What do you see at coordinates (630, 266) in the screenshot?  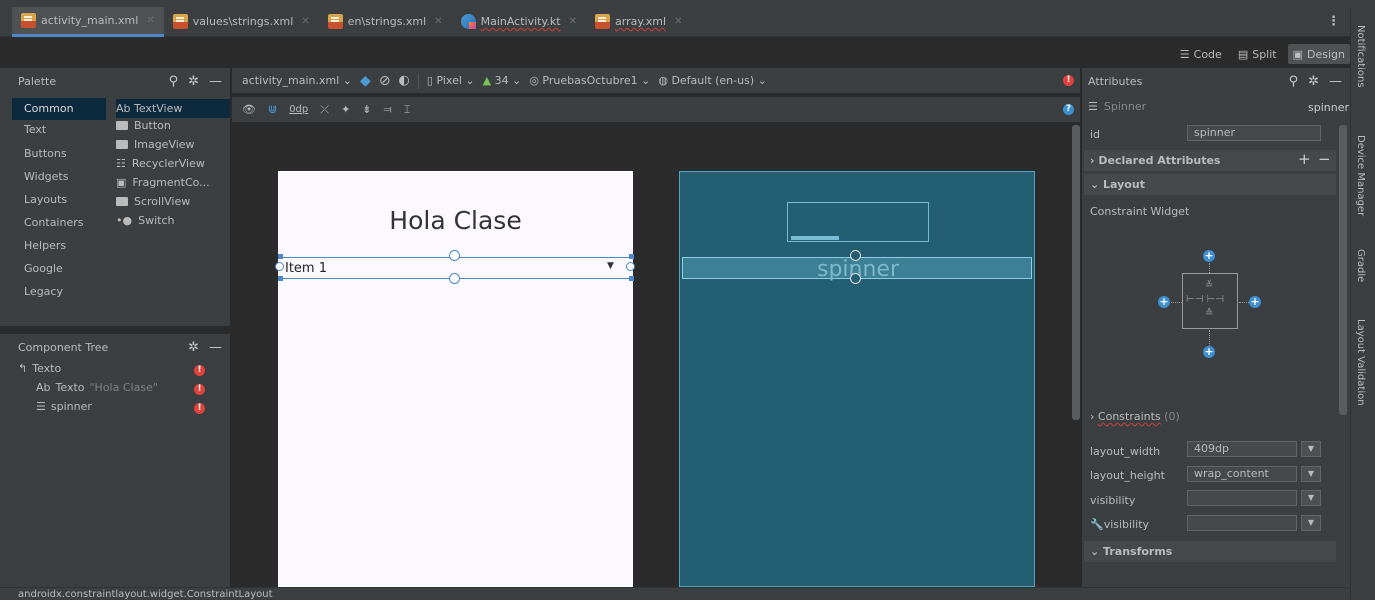 I see `constraint-handle-right` at bounding box center [630, 266].